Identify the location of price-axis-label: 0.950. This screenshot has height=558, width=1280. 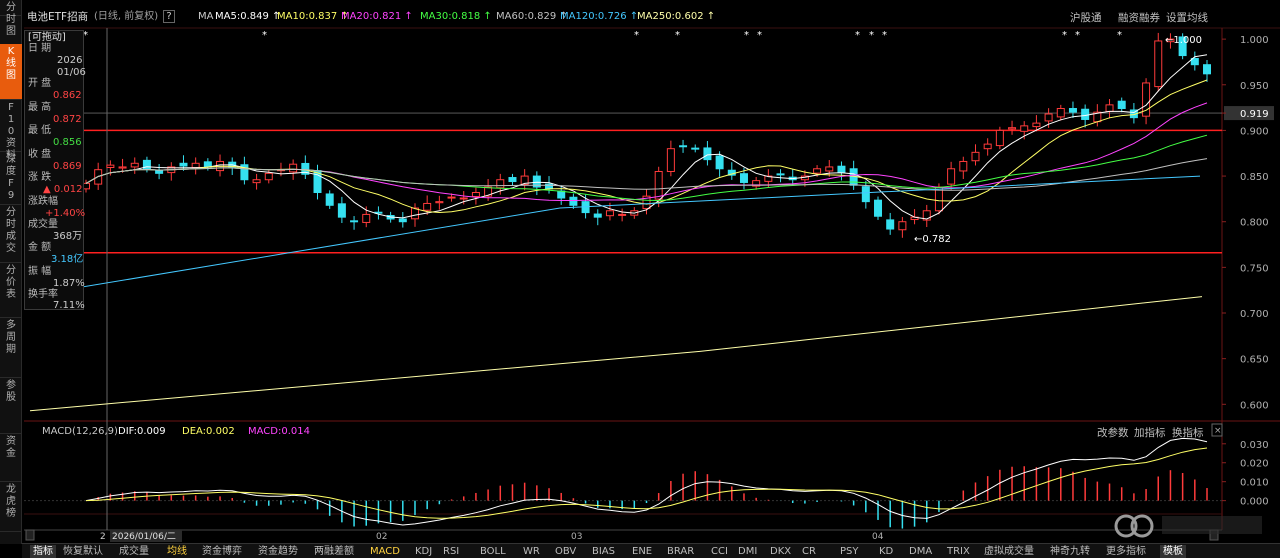
(1254, 86).